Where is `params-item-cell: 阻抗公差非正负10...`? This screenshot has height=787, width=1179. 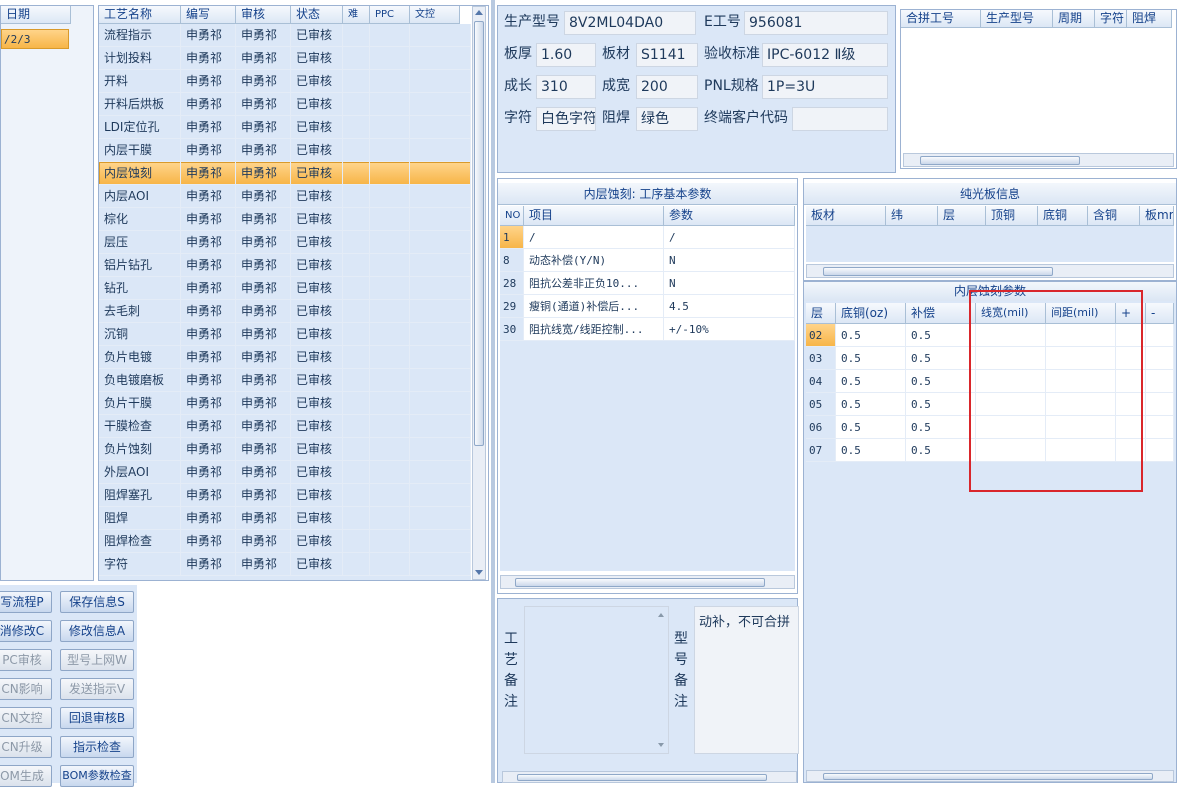
params-item-cell: 阻抗公差非正负10... is located at coordinates (594, 283).